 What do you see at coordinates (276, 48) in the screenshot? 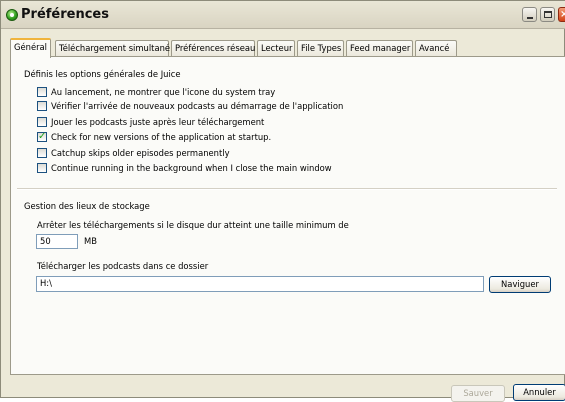
I see `tab-player: Lecteur` at bounding box center [276, 48].